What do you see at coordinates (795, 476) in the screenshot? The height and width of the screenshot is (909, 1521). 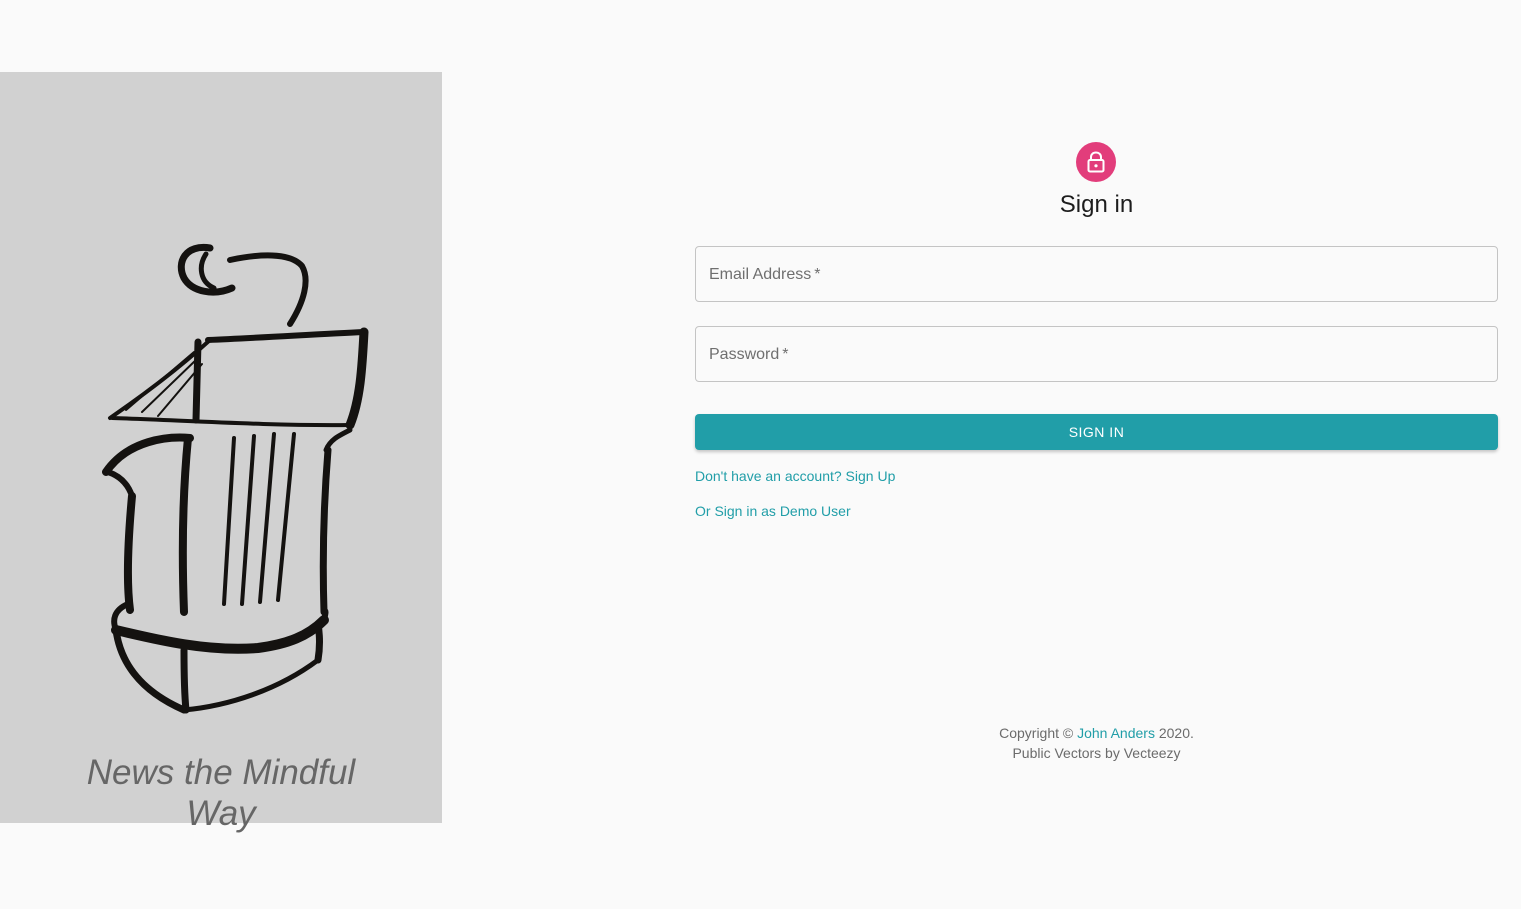 I see `sign-up-link: Don't have an account? Sign Up` at bounding box center [795, 476].